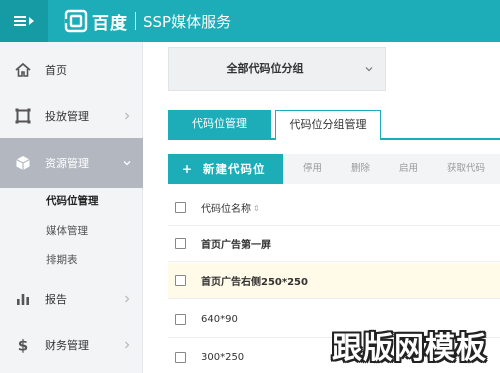 Image resolution: width=500 pixels, height=373 pixels. What do you see at coordinates (256, 208) in the screenshot?
I see `sort-icon: ⇕` at bounding box center [256, 208].